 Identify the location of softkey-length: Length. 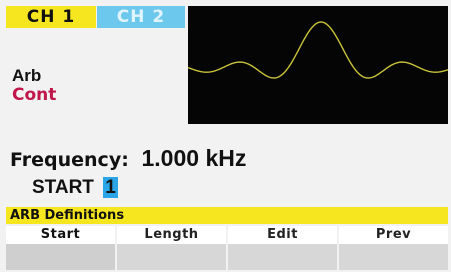
(171, 248).